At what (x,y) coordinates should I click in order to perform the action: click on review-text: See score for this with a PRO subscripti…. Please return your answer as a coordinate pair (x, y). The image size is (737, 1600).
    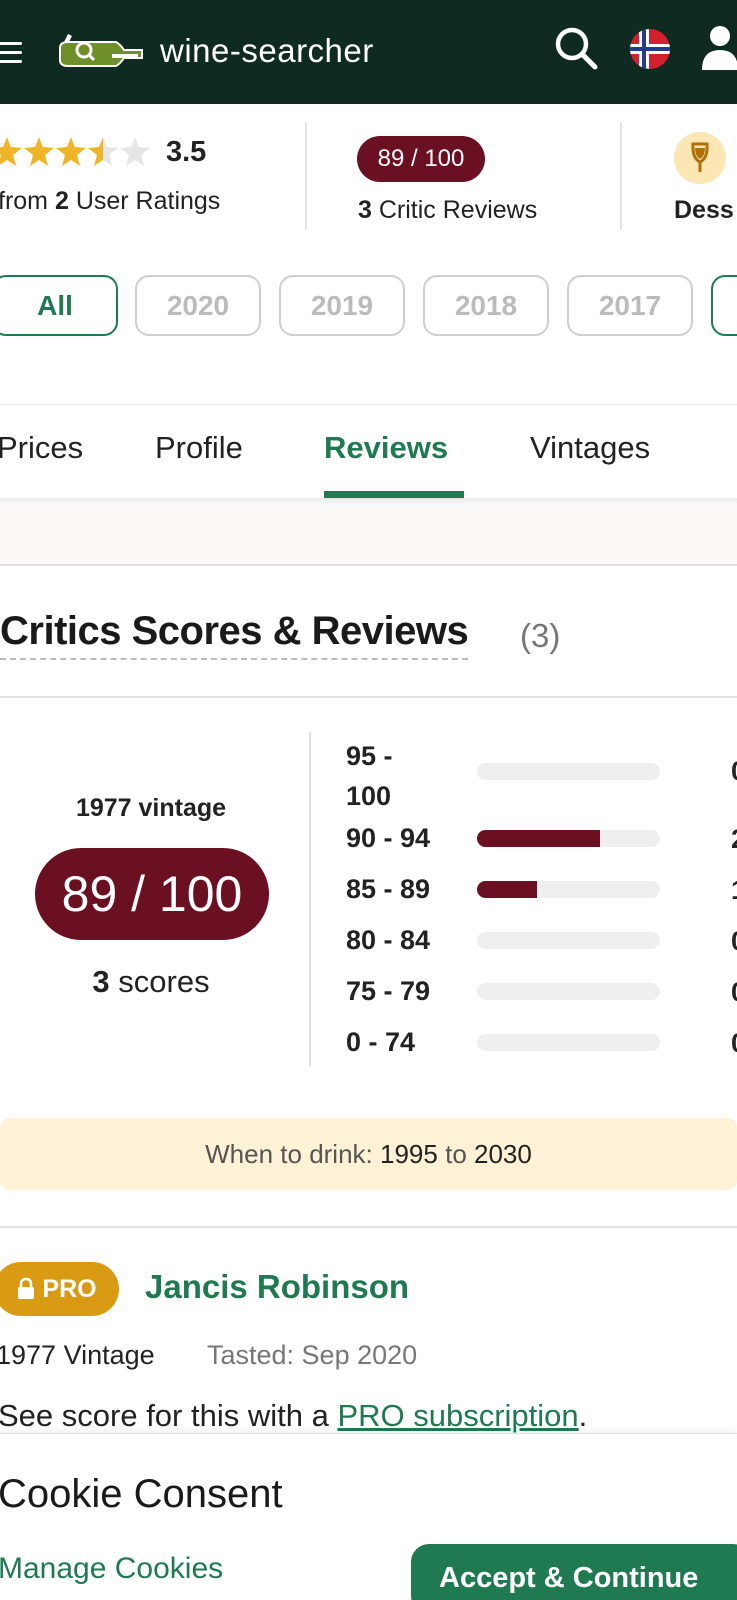
    Looking at the image, I should click on (293, 1416).